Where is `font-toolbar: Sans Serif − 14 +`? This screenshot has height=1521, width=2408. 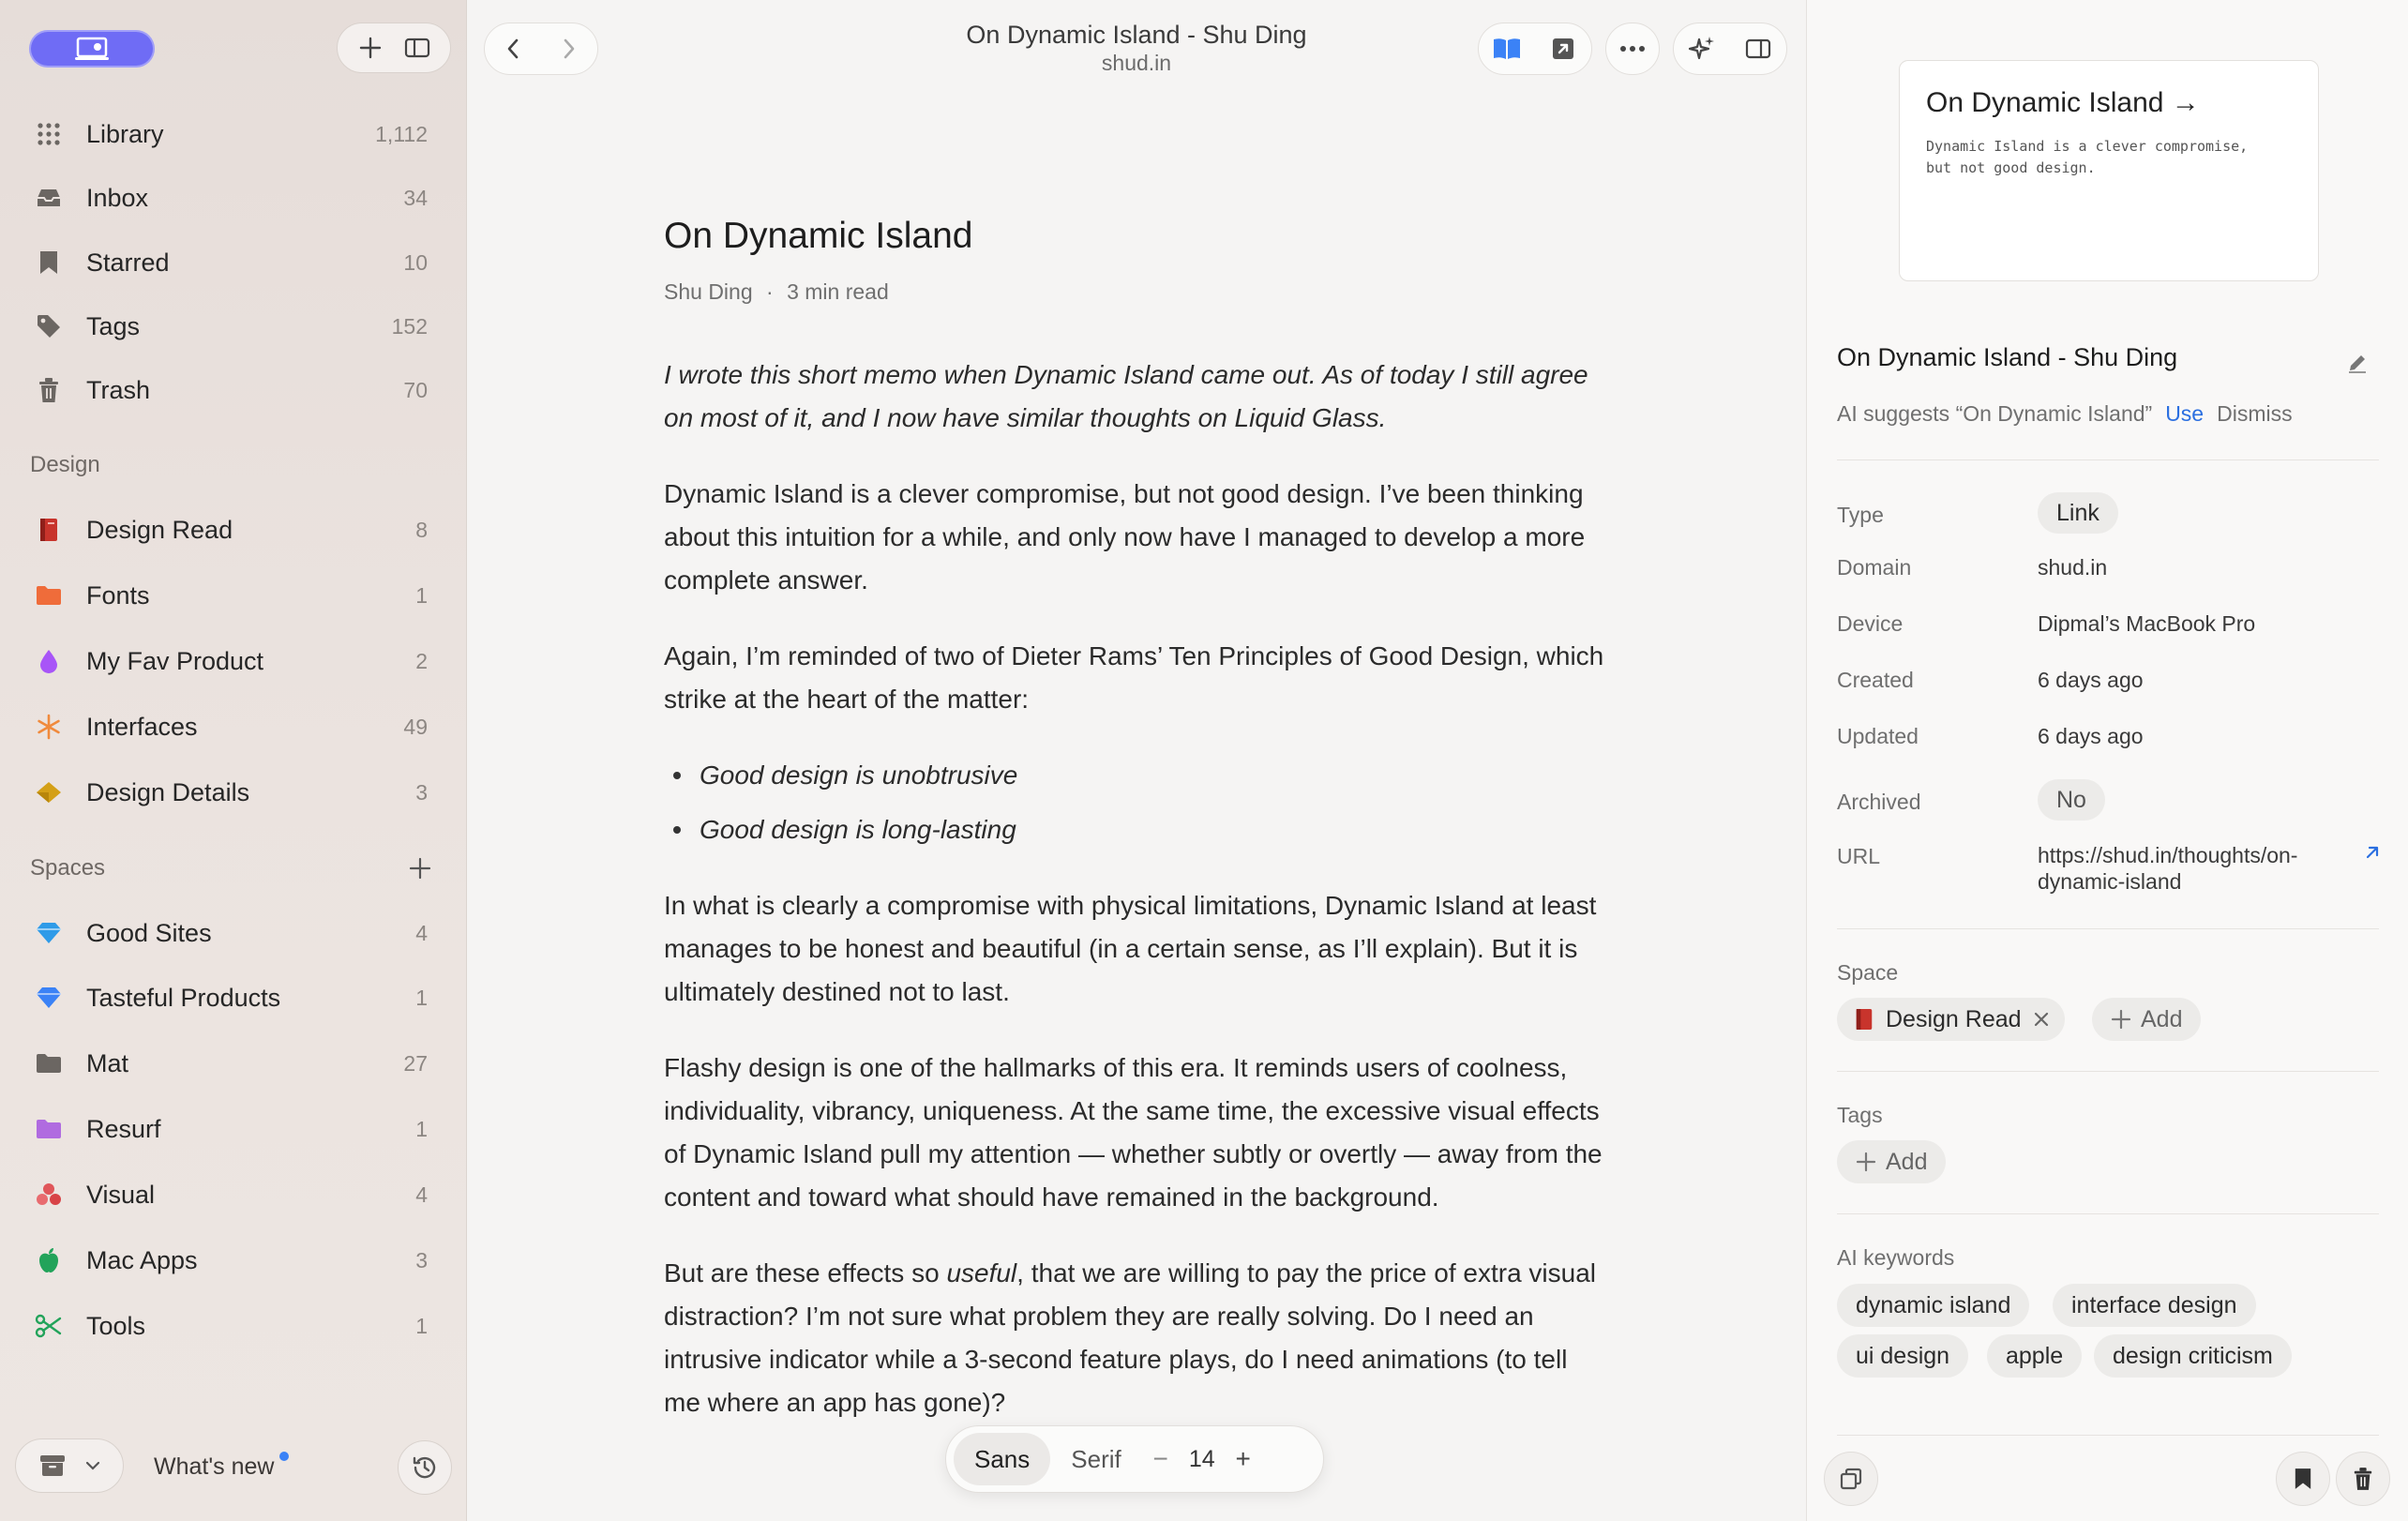
font-toolbar: Sans Serif − 14 + is located at coordinates (1134, 1459).